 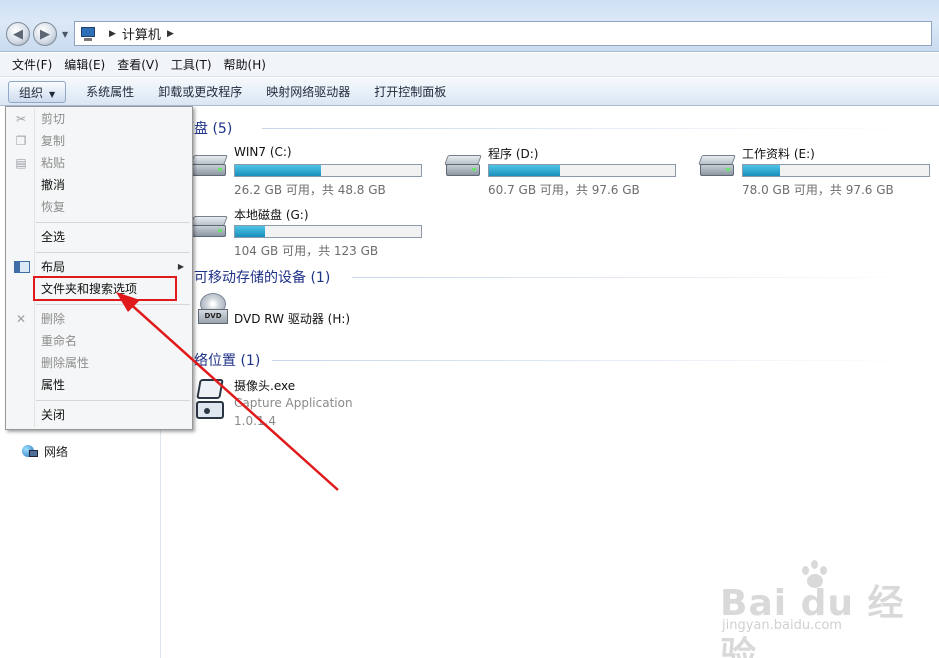 What do you see at coordinates (21, 163) in the screenshot?
I see `clipboard-icon: ▤` at bounding box center [21, 163].